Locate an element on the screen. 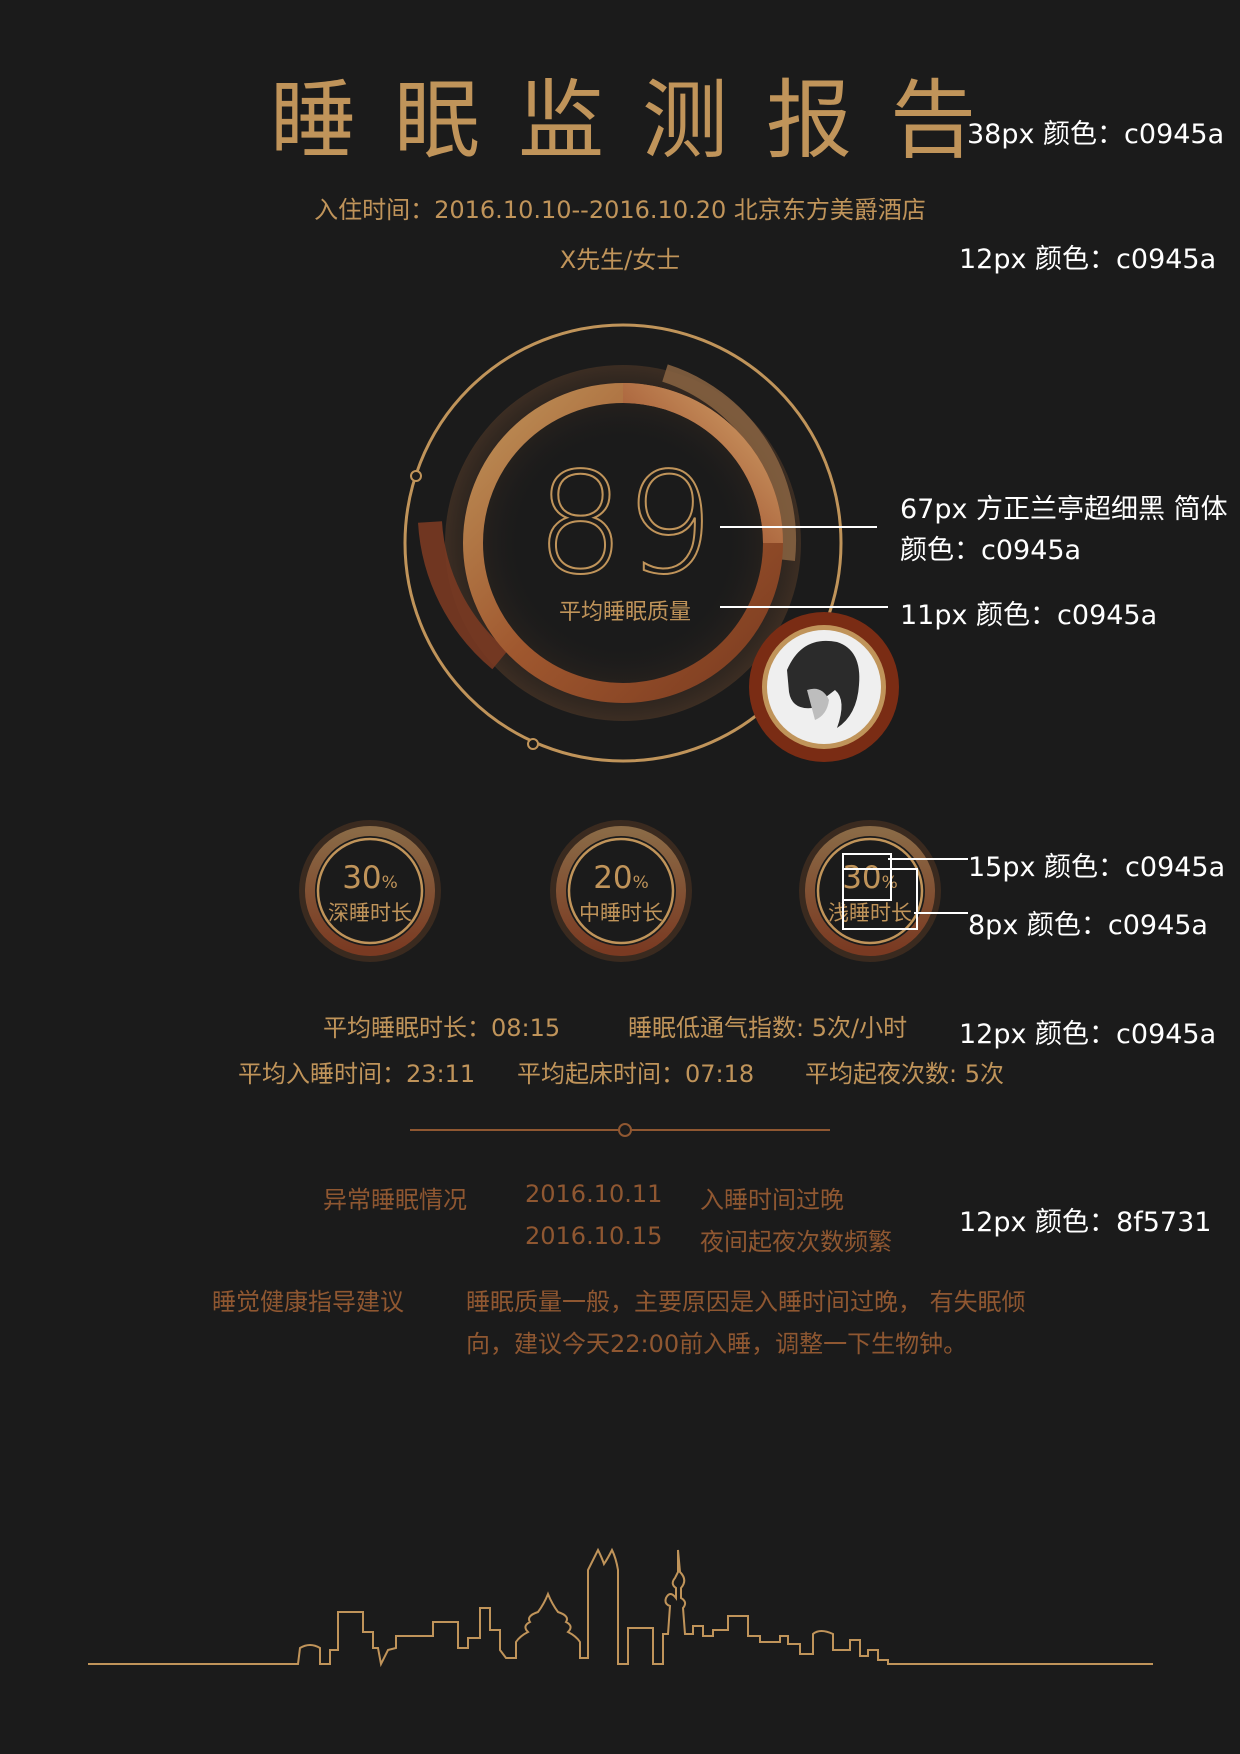 The image size is (1240, 1754). mid-sleep-percent: 20% is located at coordinates (621, 878).